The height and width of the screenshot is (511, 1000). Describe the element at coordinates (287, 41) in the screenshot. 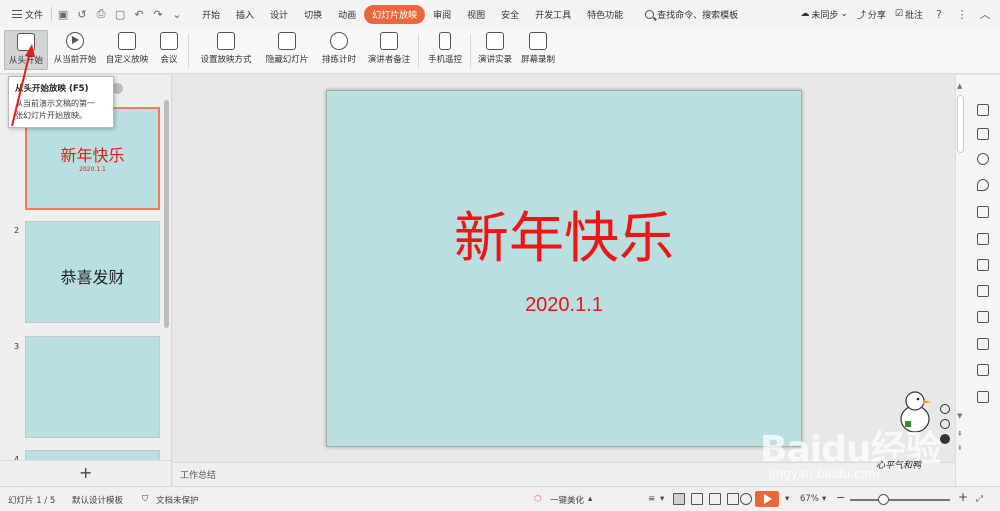

I see `hide-slide-icon` at that location.